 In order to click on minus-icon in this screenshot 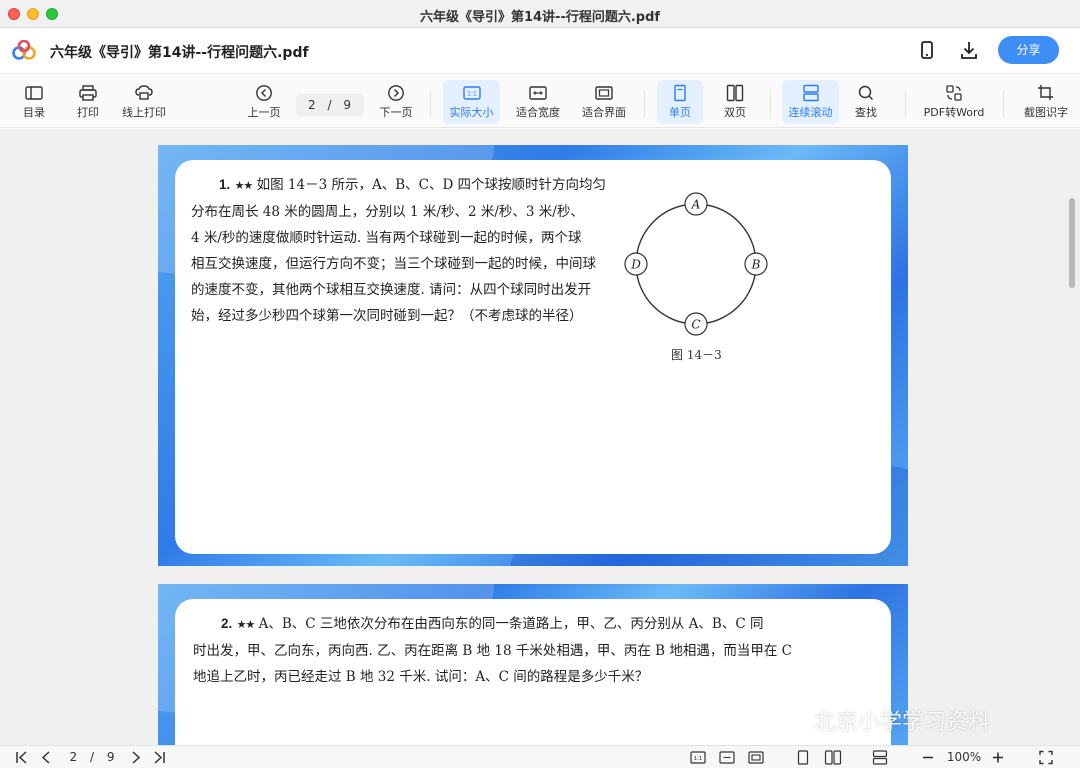, I will do `click(928, 757)`.